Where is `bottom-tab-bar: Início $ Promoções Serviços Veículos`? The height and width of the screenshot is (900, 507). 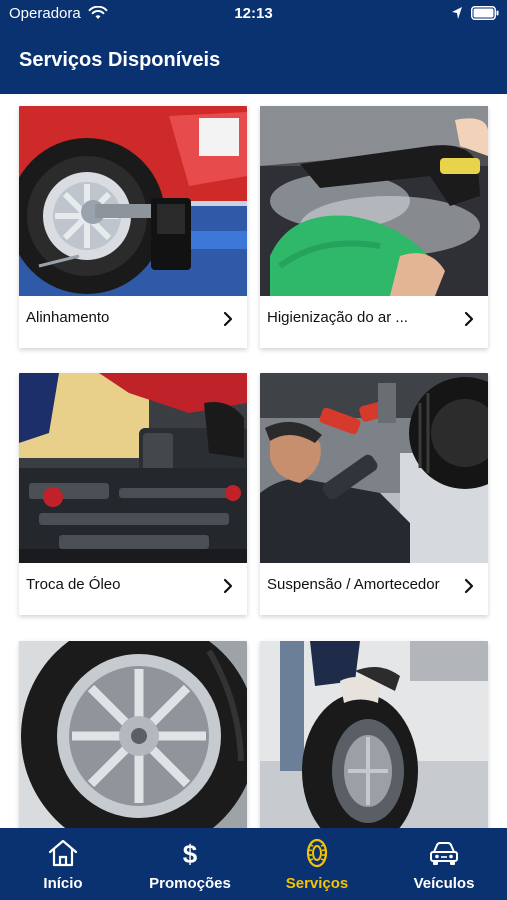
bottom-tab-bar: Início $ Promoções Serviços Veículos is located at coordinates (253, 864).